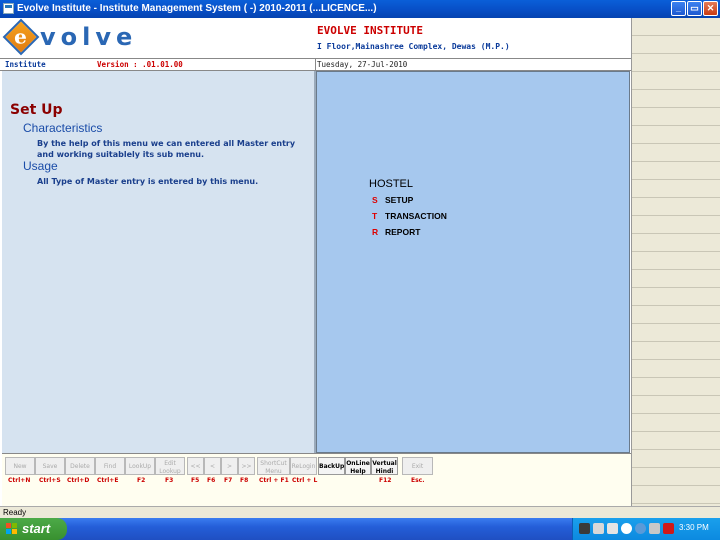  I want to click on vertual-hindi-button: Vertual Hindi, so click(384, 466).